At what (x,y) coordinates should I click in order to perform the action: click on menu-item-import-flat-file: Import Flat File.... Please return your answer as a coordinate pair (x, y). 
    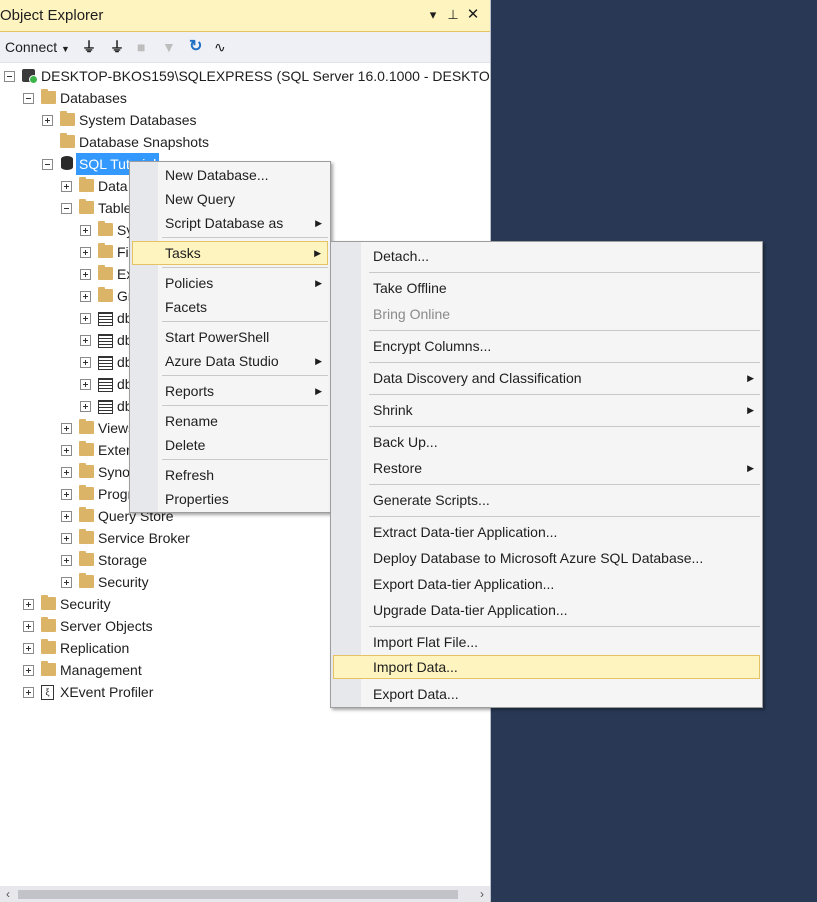
    Looking at the image, I should click on (546, 642).